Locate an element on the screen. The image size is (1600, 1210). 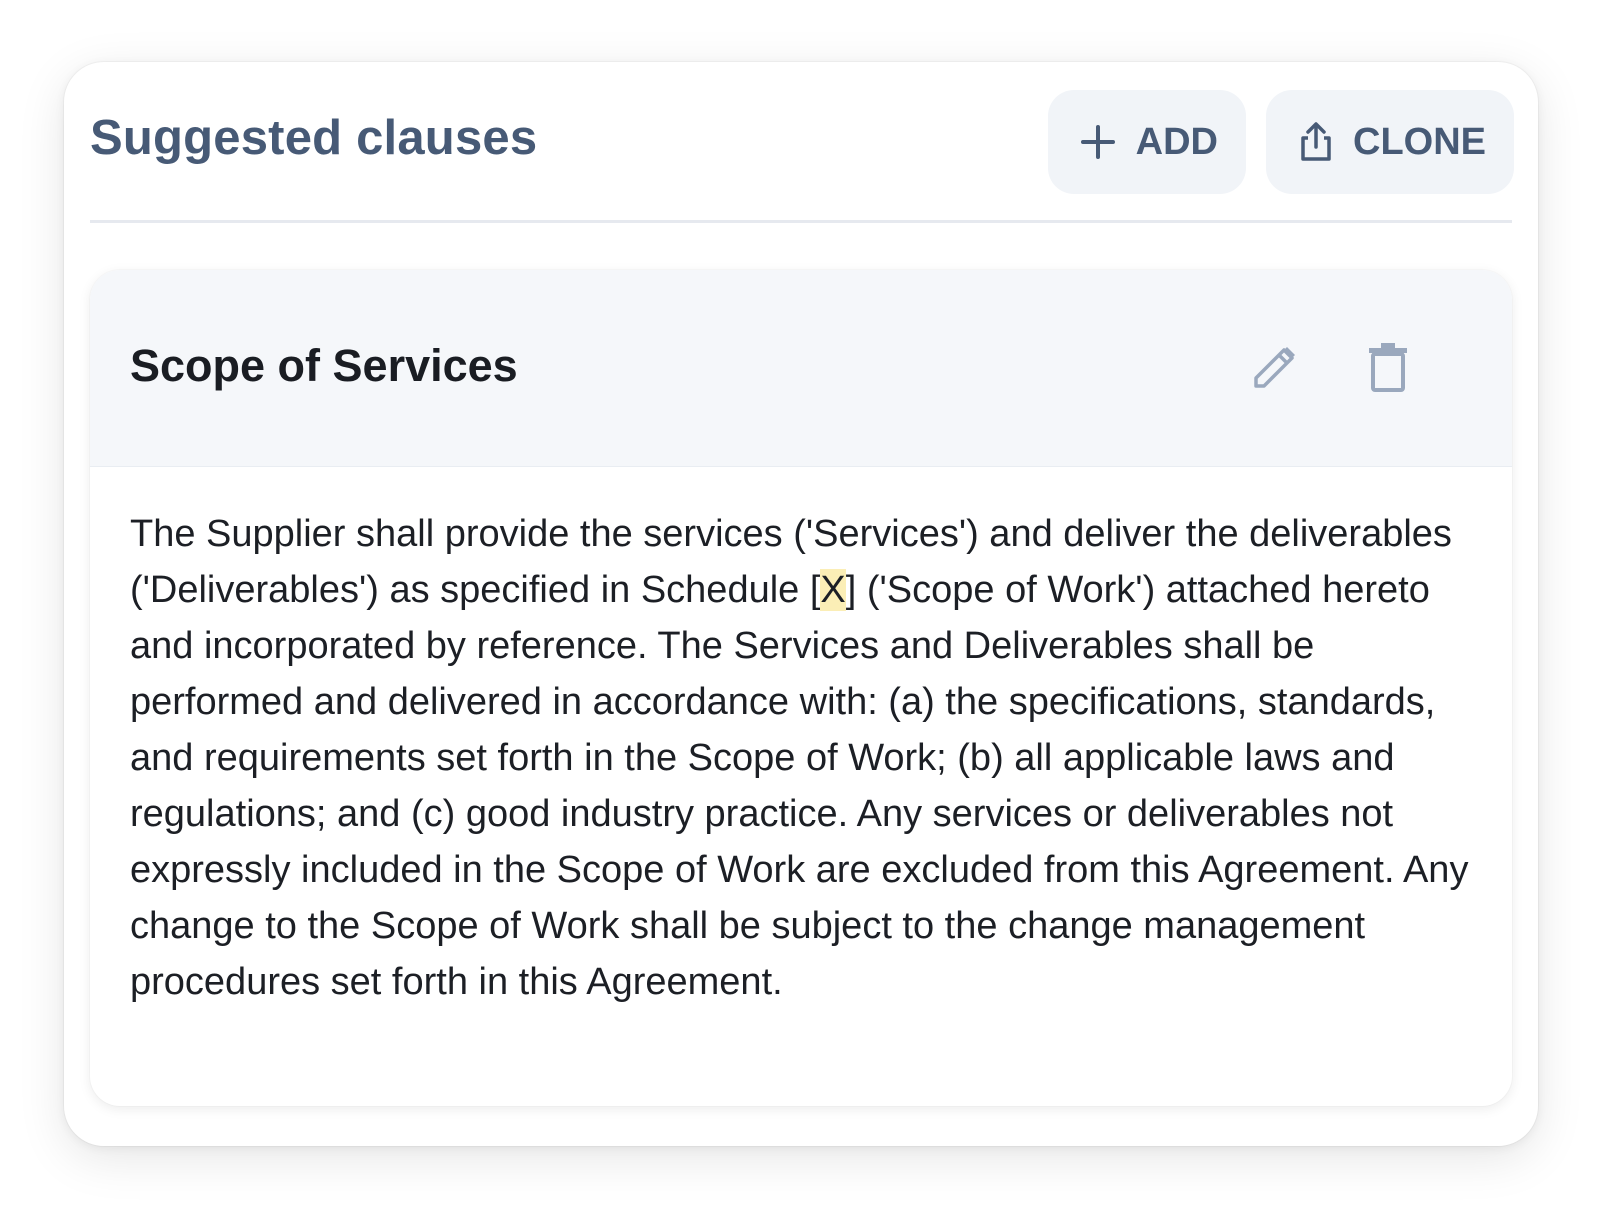
trash-icon is located at coordinates (1388, 367).